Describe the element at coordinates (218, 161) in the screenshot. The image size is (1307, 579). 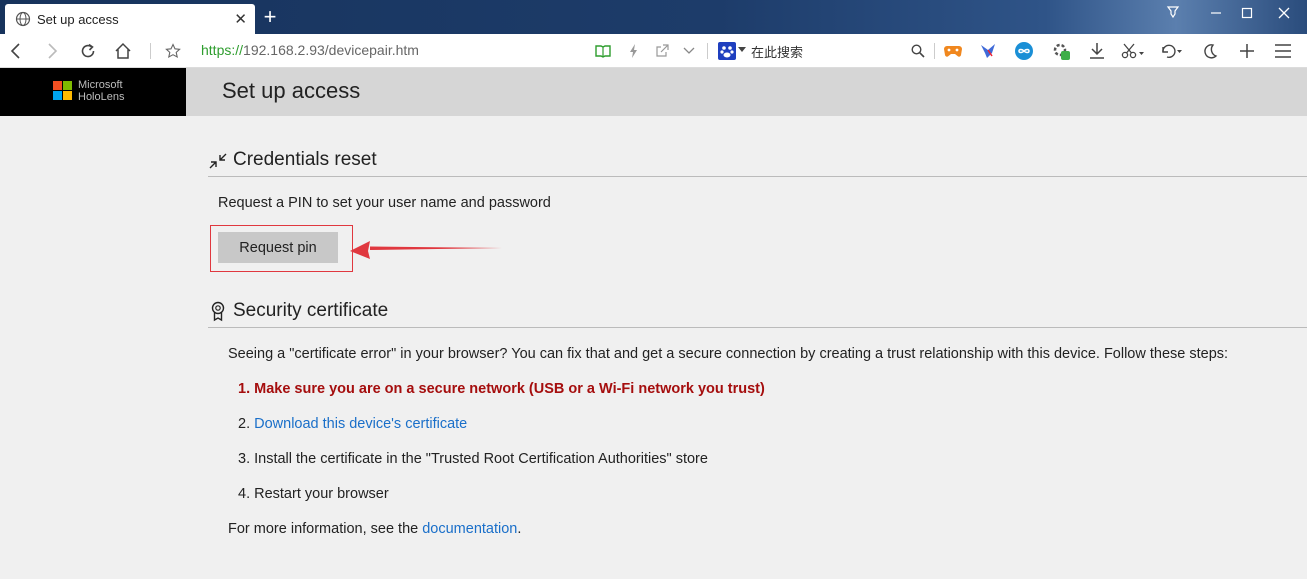
I see `collapse-arrows-icon` at that location.